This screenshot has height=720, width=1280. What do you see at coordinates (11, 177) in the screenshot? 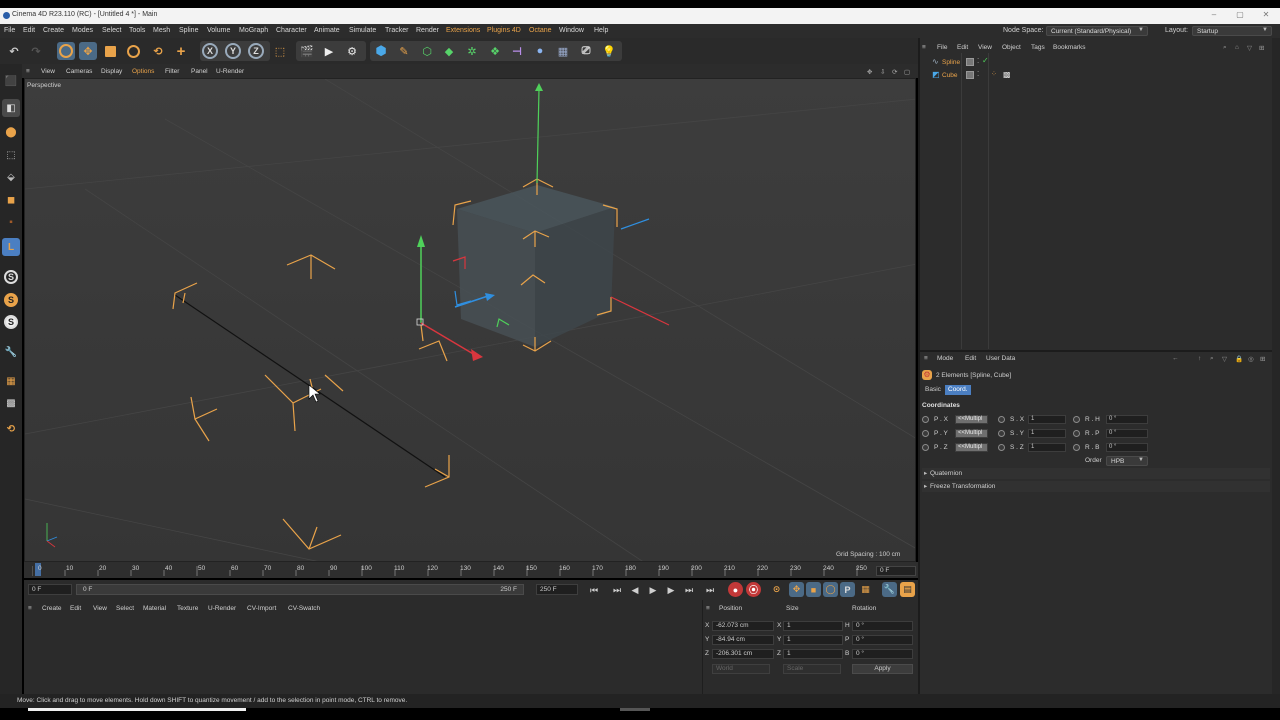
I see `edges-mode-icon: ⬙` at bounding box center [11, 177].